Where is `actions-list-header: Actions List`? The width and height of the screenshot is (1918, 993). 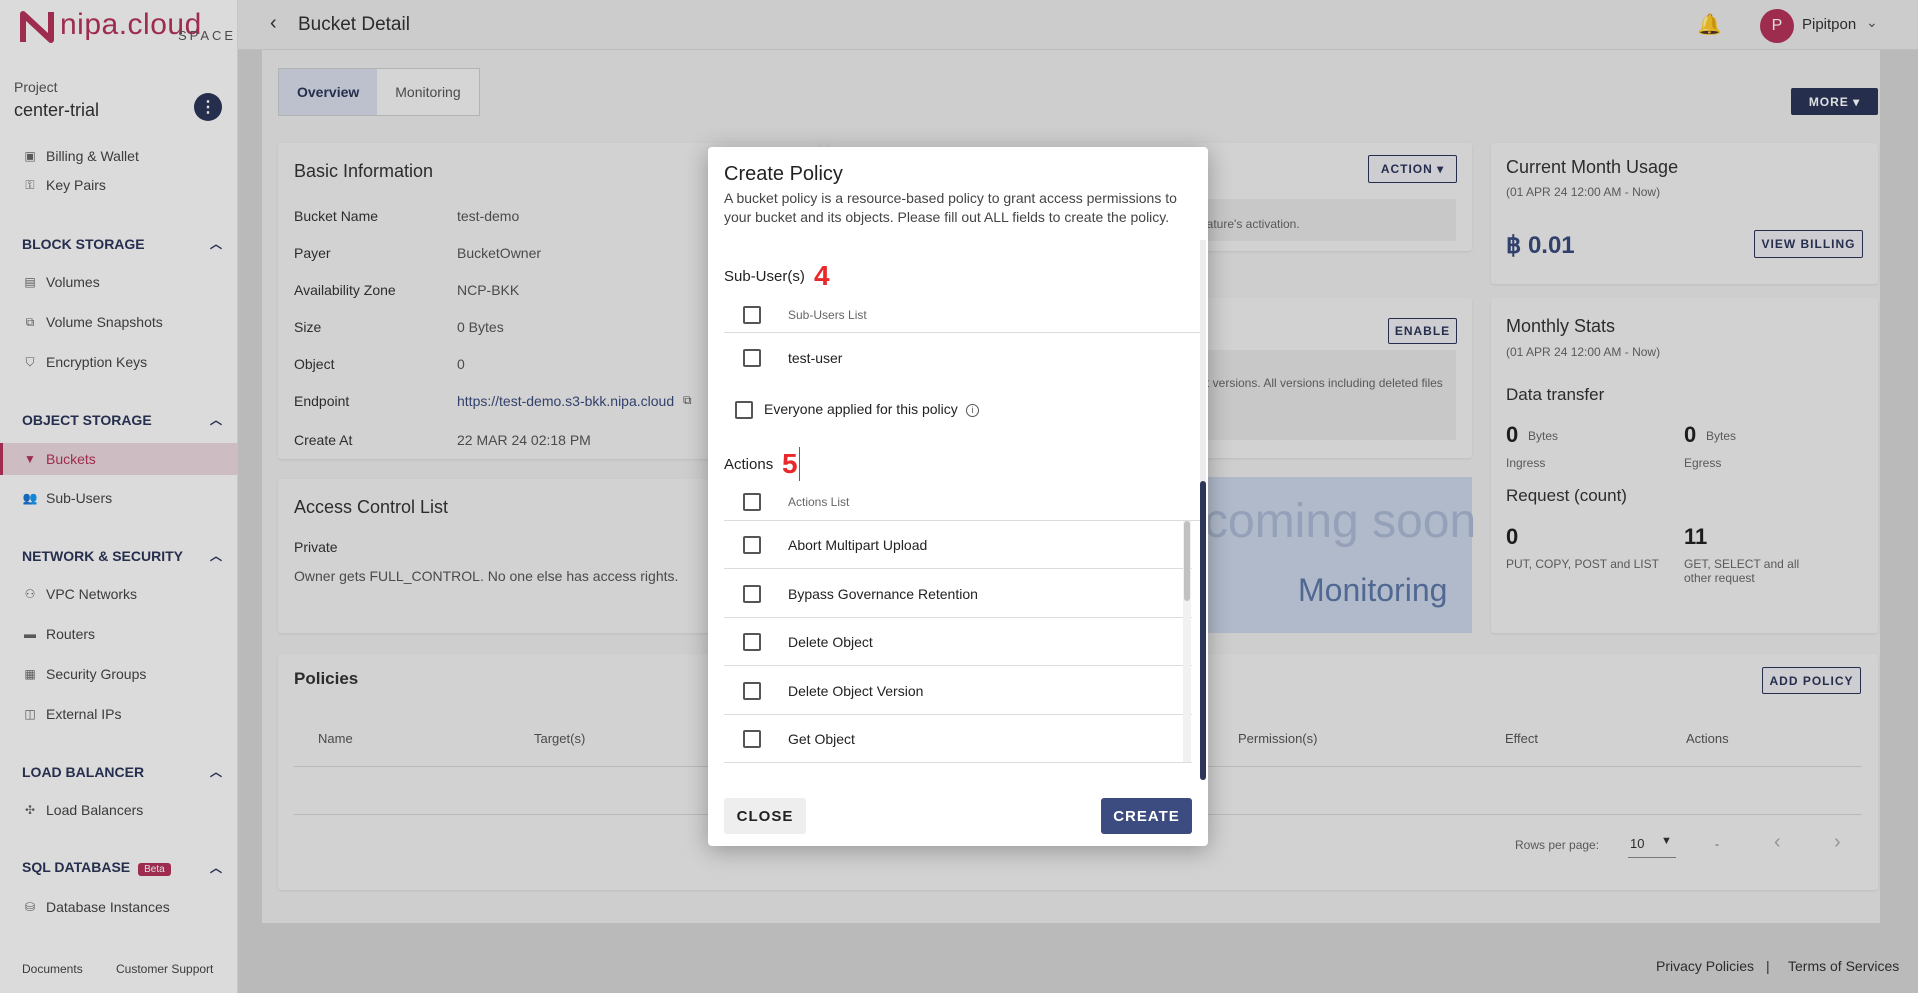
actions-list-header: Actions List is located at coordinates (819, 502).